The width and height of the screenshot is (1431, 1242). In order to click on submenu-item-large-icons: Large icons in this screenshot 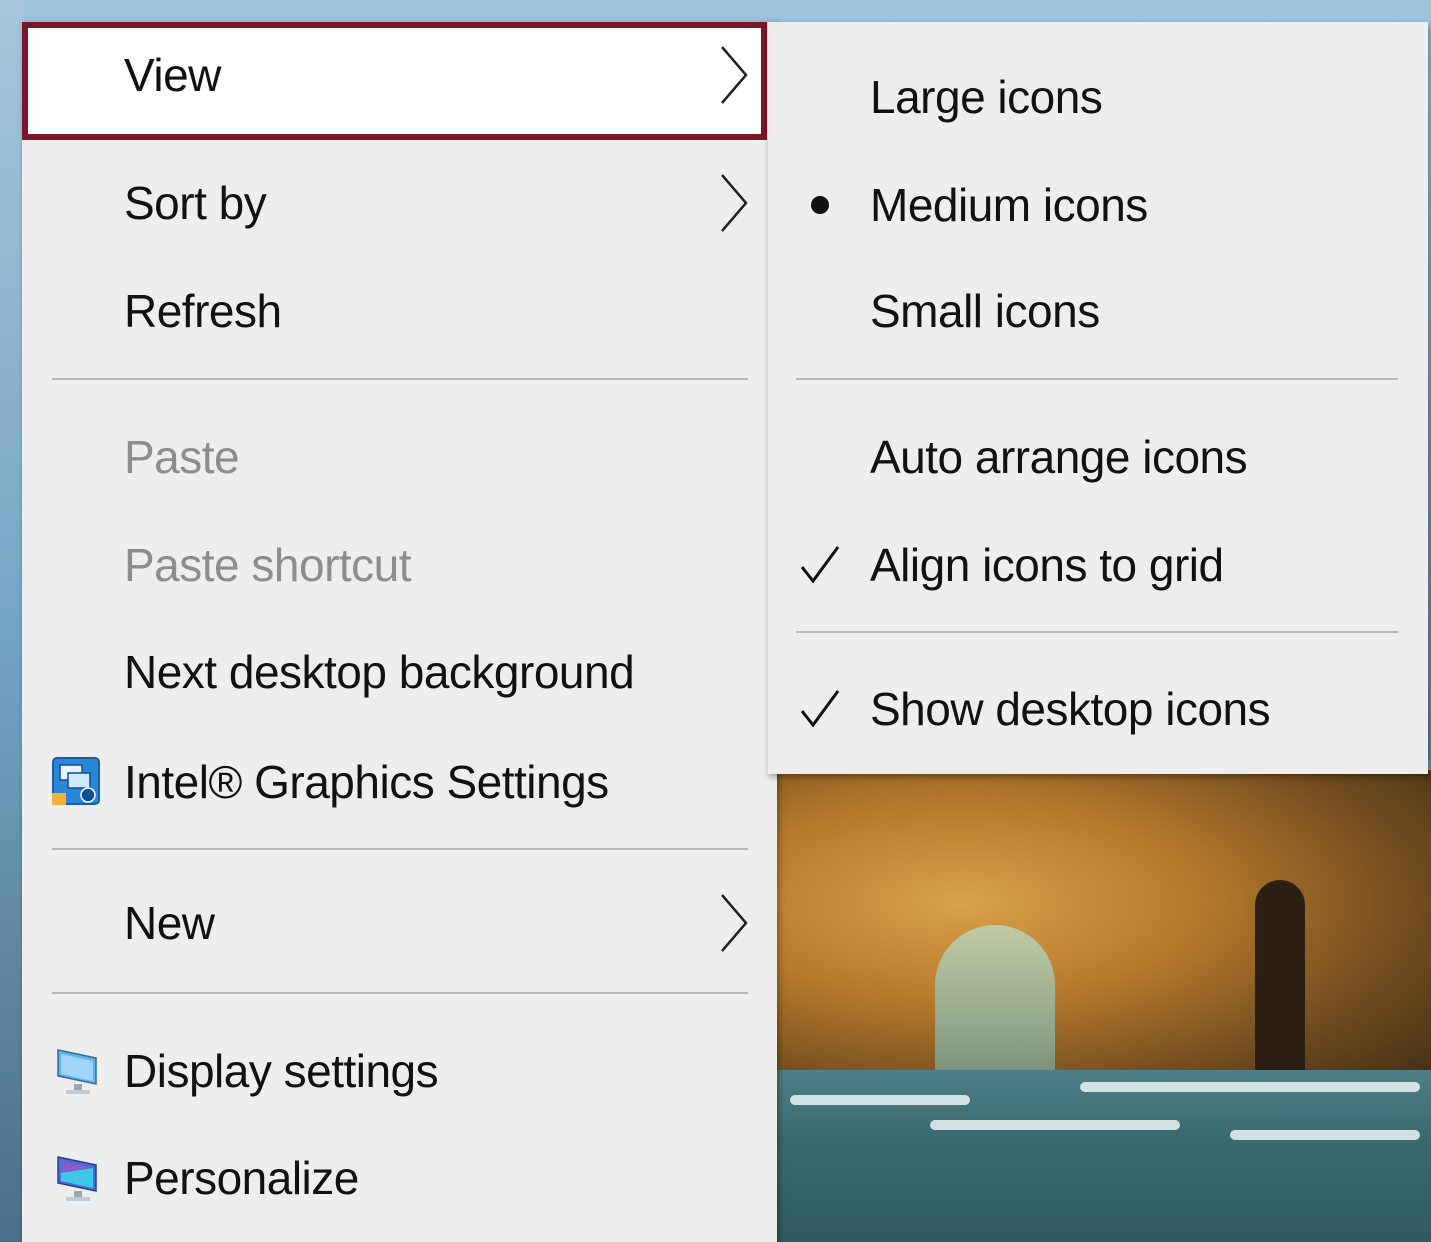, I will do `click(1098, 97)`.